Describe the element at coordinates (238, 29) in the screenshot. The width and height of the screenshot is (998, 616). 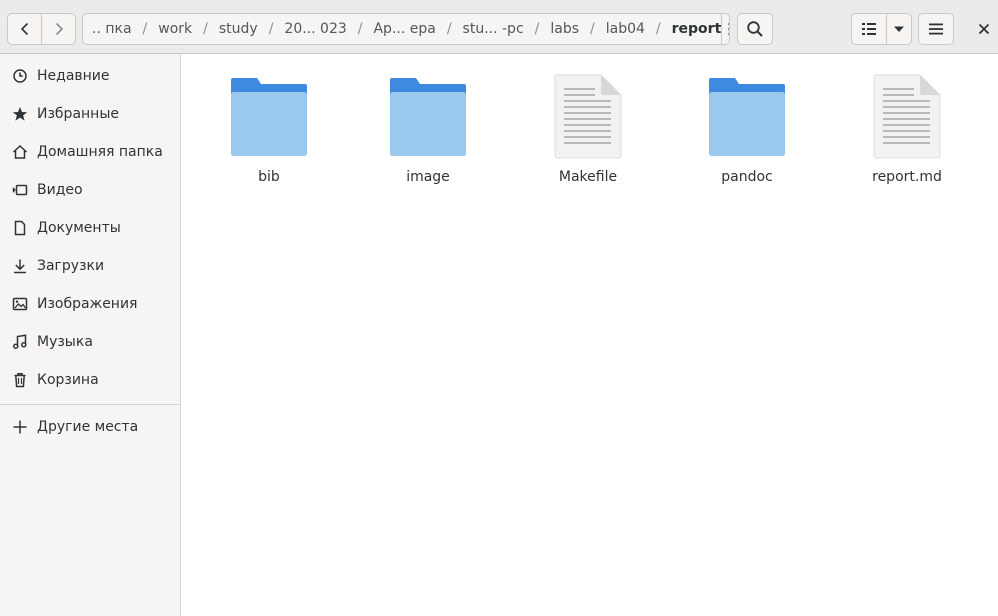
I see `breadcrumb-item: study` at that location.